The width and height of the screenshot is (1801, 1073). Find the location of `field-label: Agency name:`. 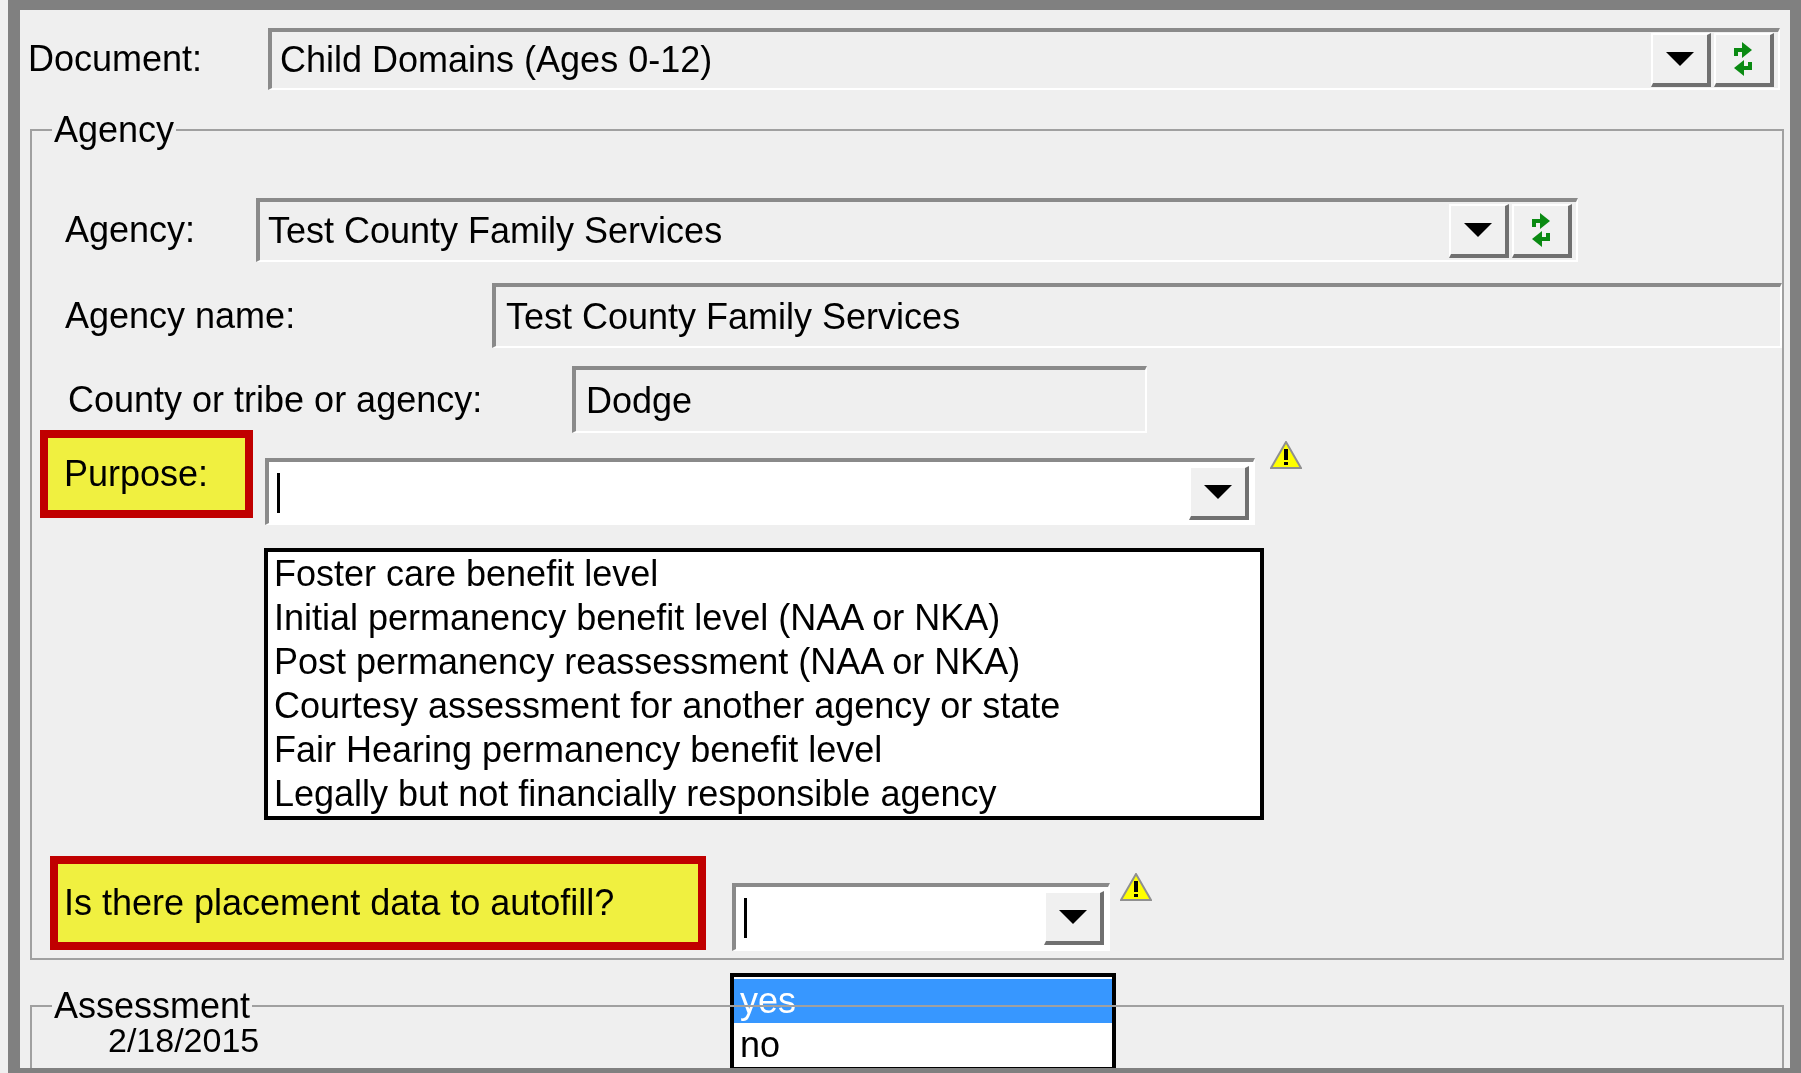

field-label: Agency name: is located at coordinates (180, 315).